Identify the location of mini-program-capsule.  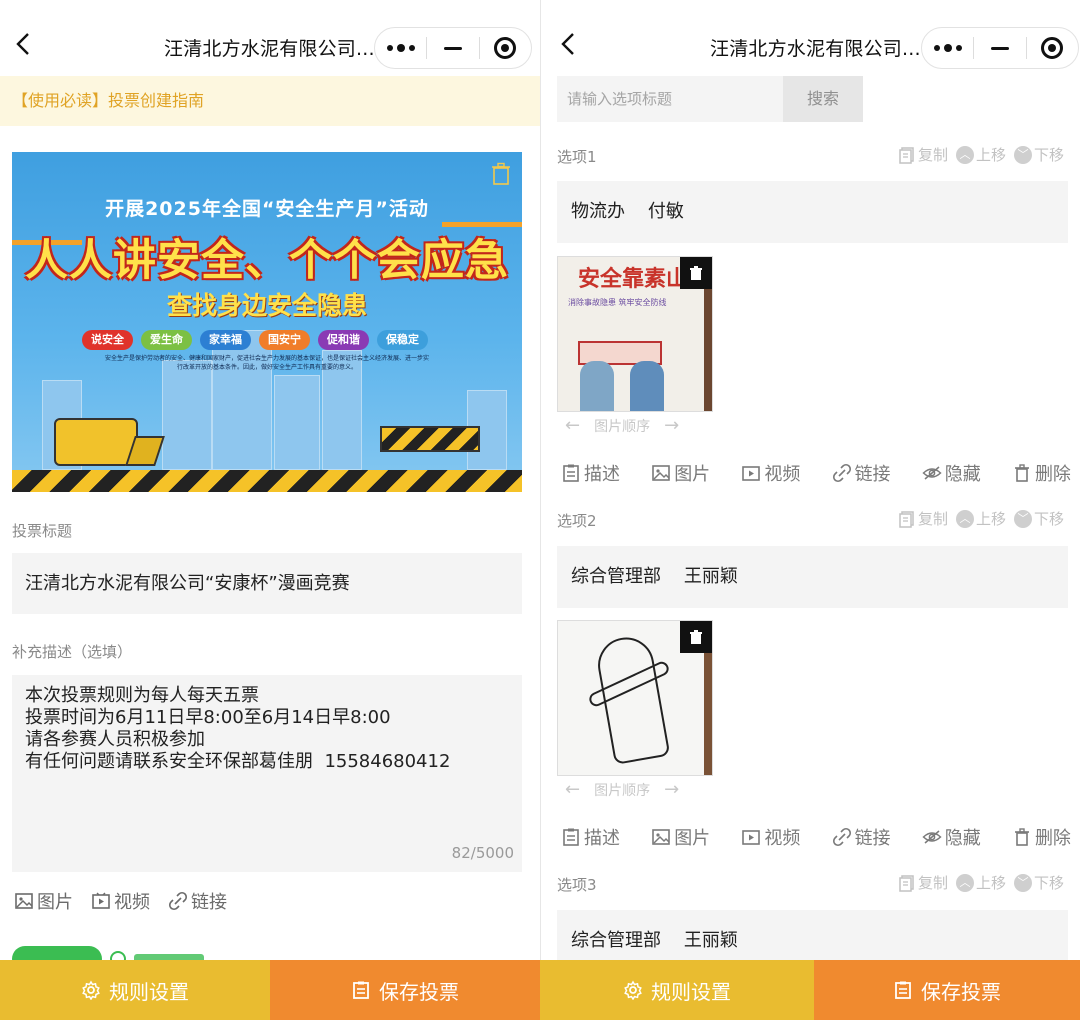
(1000, 48).